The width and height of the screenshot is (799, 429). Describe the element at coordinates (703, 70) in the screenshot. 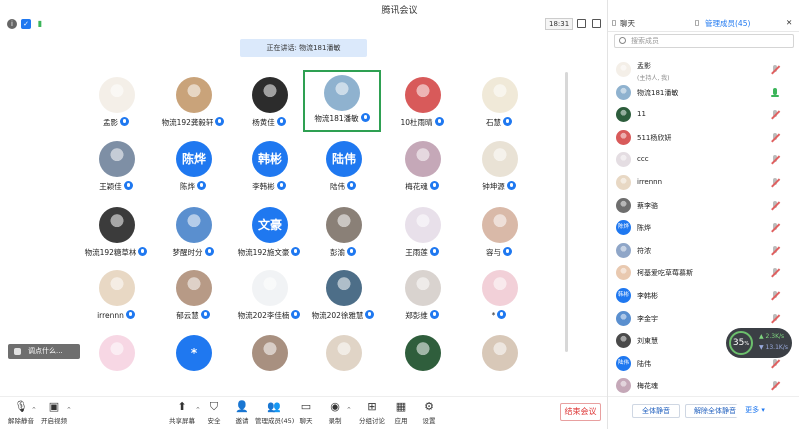

I see `member-row: 孟影 (主持人, 我)` at that location.